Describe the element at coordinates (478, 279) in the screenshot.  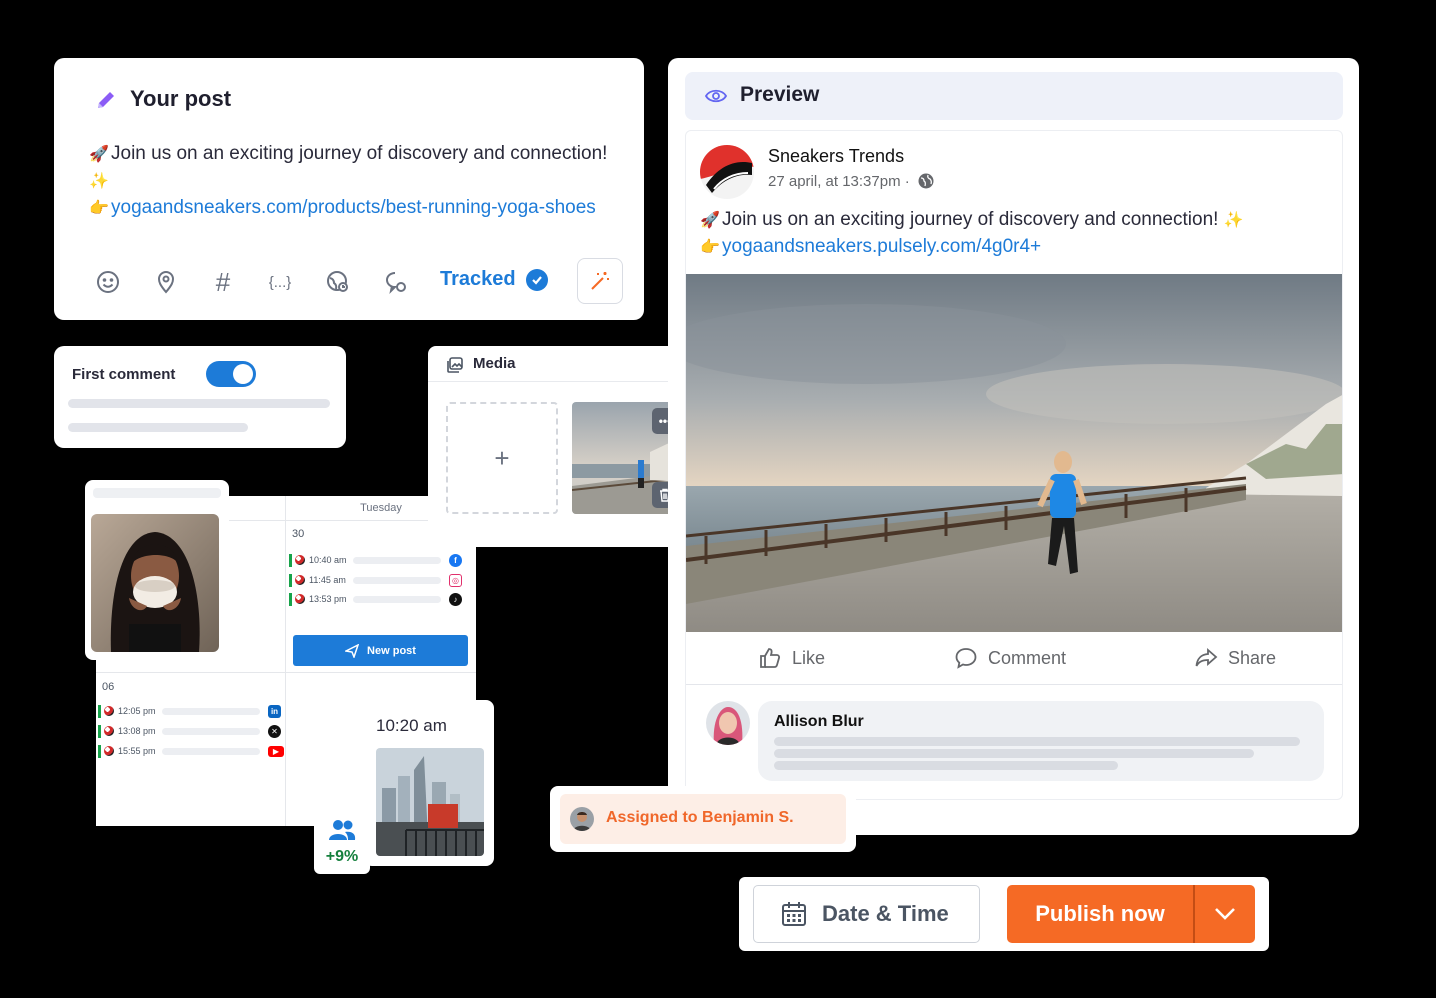
I see `tracked-label: Tracked` at that location.